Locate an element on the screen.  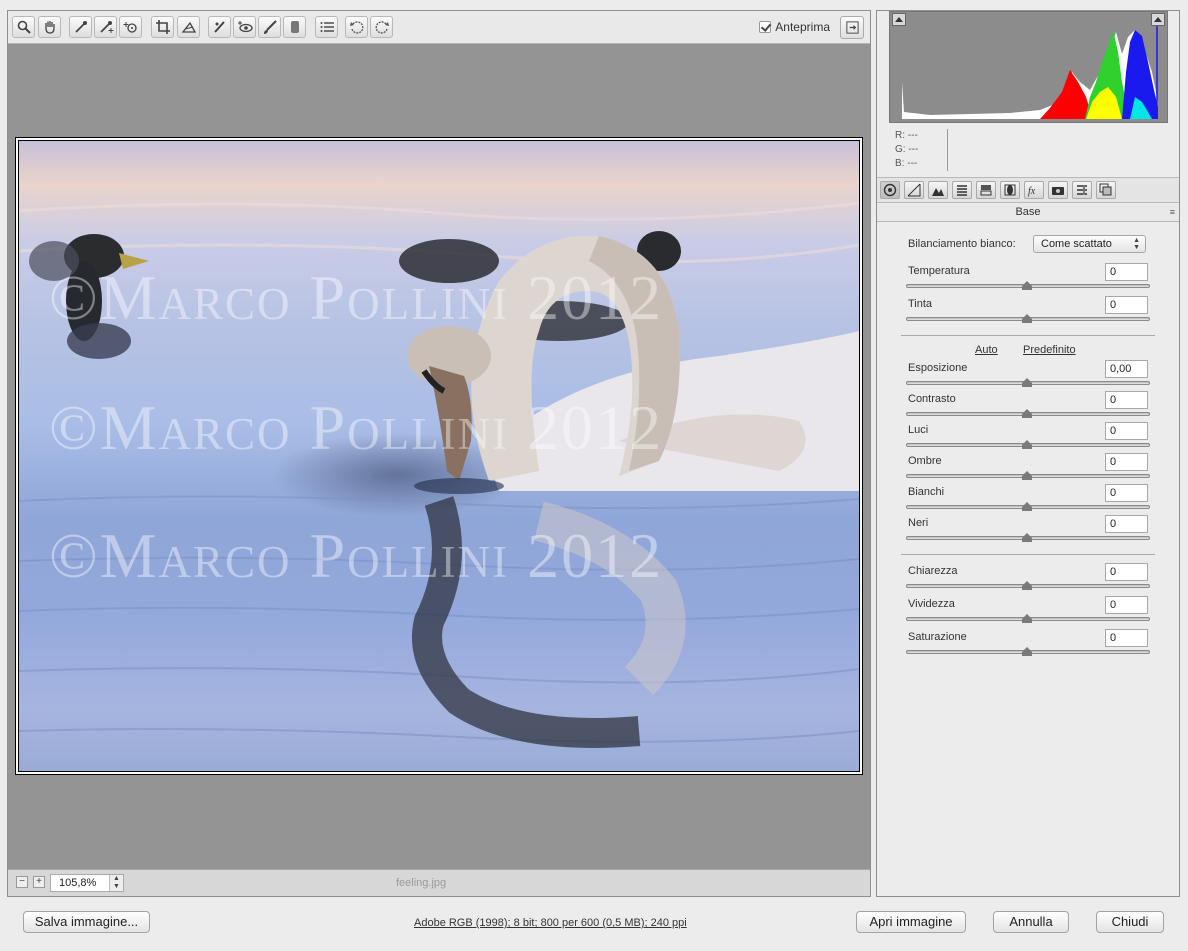
slider-label: Luci is located at coordinates (918, 430).